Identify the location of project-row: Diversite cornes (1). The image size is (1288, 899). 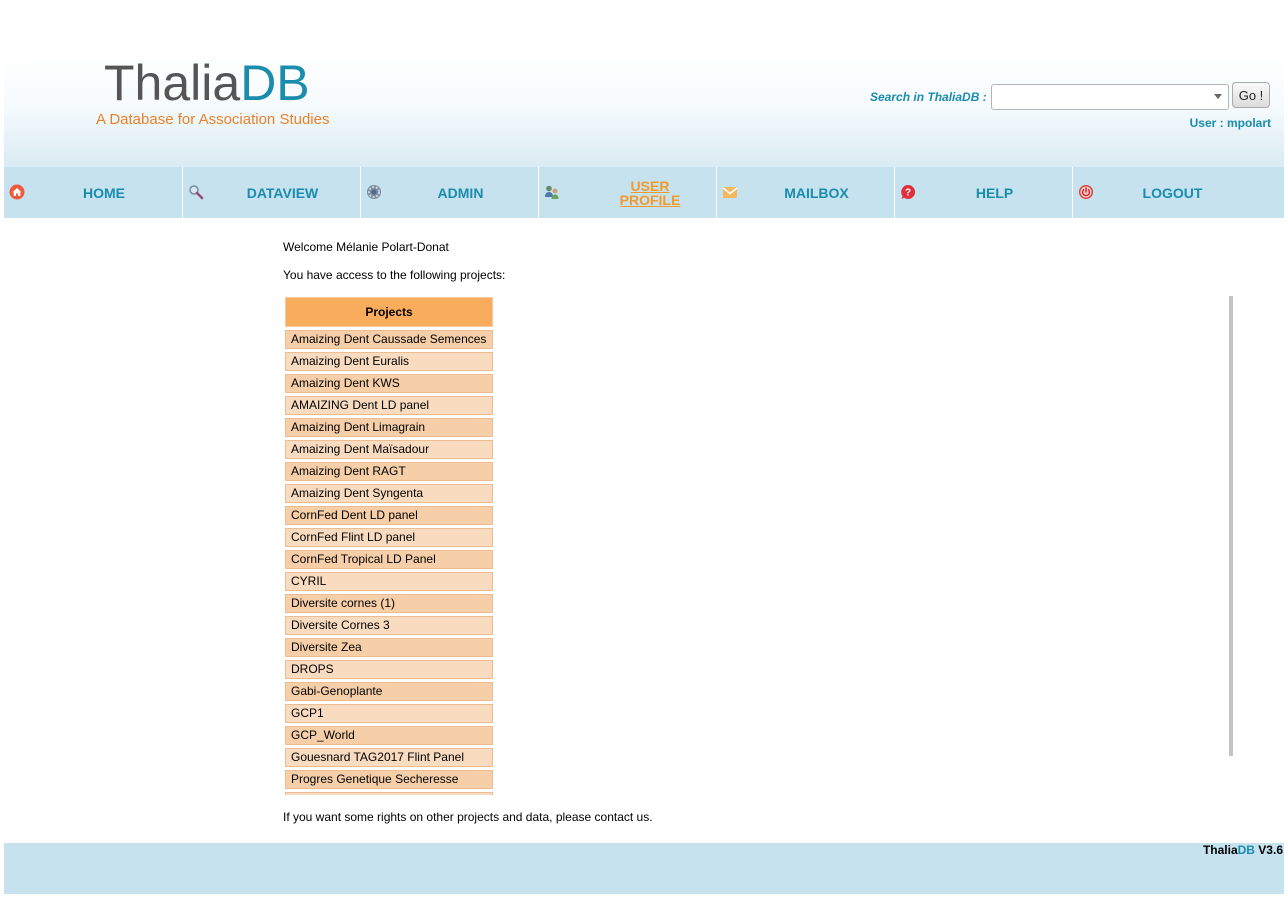
(389, 603).